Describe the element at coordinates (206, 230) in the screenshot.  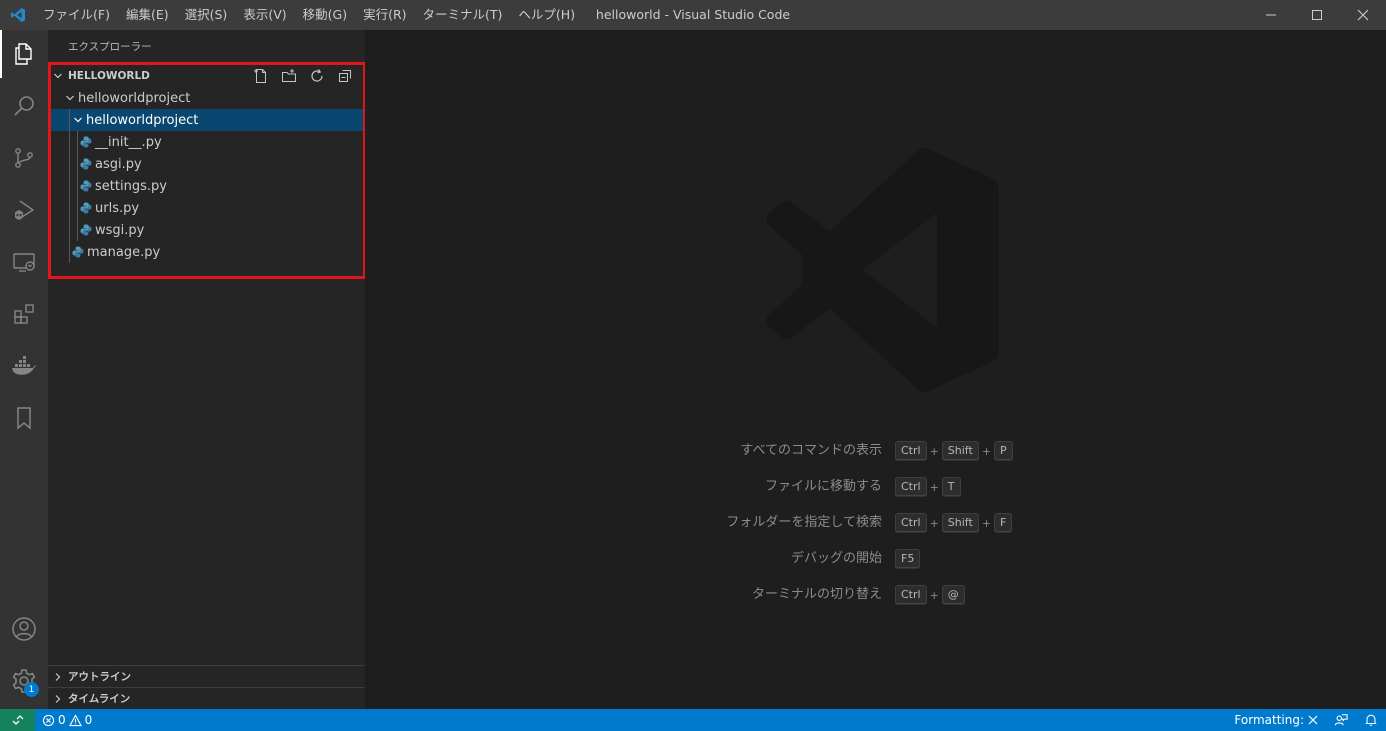
I see `tree-item-file: wsgi.py` at that location.